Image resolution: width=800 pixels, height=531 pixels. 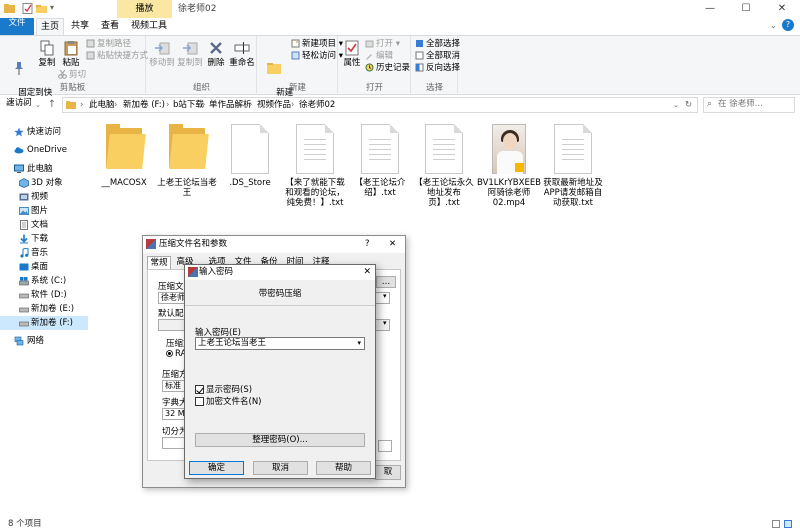 What do you see at coordinates (242, 54) in the screenshot?
I see `rename-button: 重命名` at bounding box center [242, 54].